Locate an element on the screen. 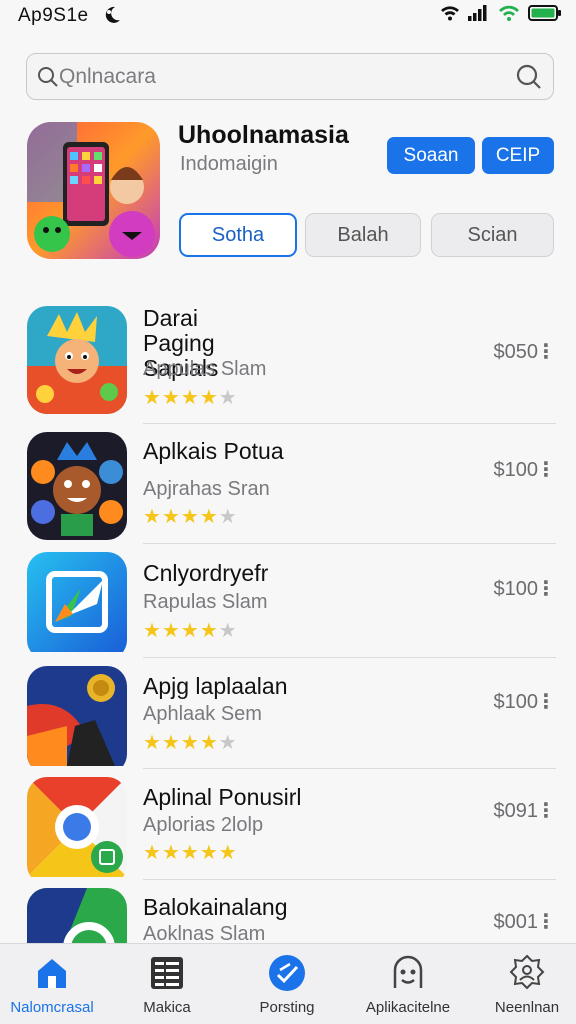 This screenshot has height=1024, width=576. tab-list: Makica is located at coordinates (167, 985).